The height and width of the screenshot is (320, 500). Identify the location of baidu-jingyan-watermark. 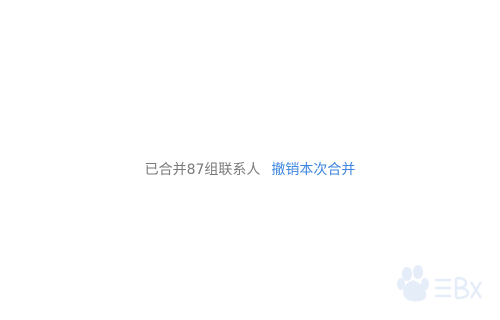
(434, 285).